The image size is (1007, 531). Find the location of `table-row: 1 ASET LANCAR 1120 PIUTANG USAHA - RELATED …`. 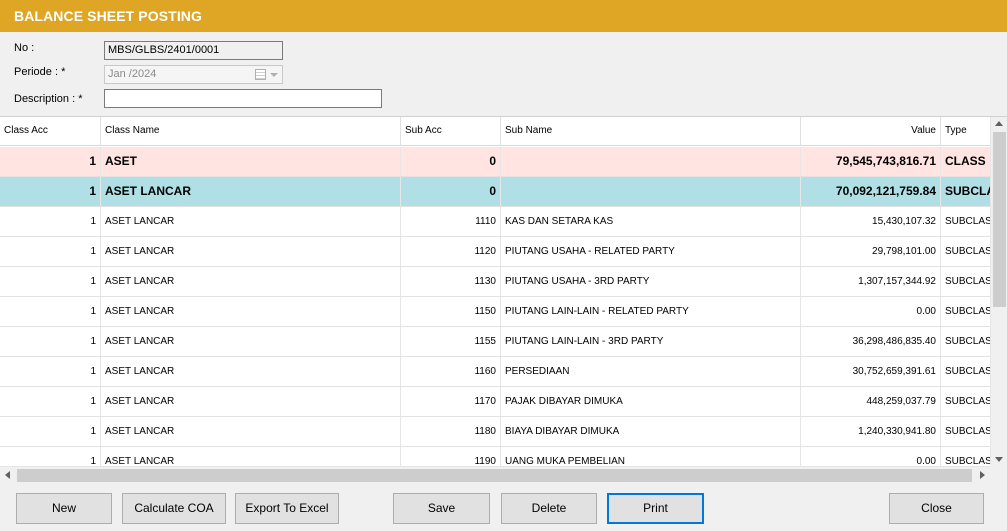

table-row: 1 ASET LANCAR 1120 PIUTANG USAHA - RELATED … is located at coordinates (495, 252).